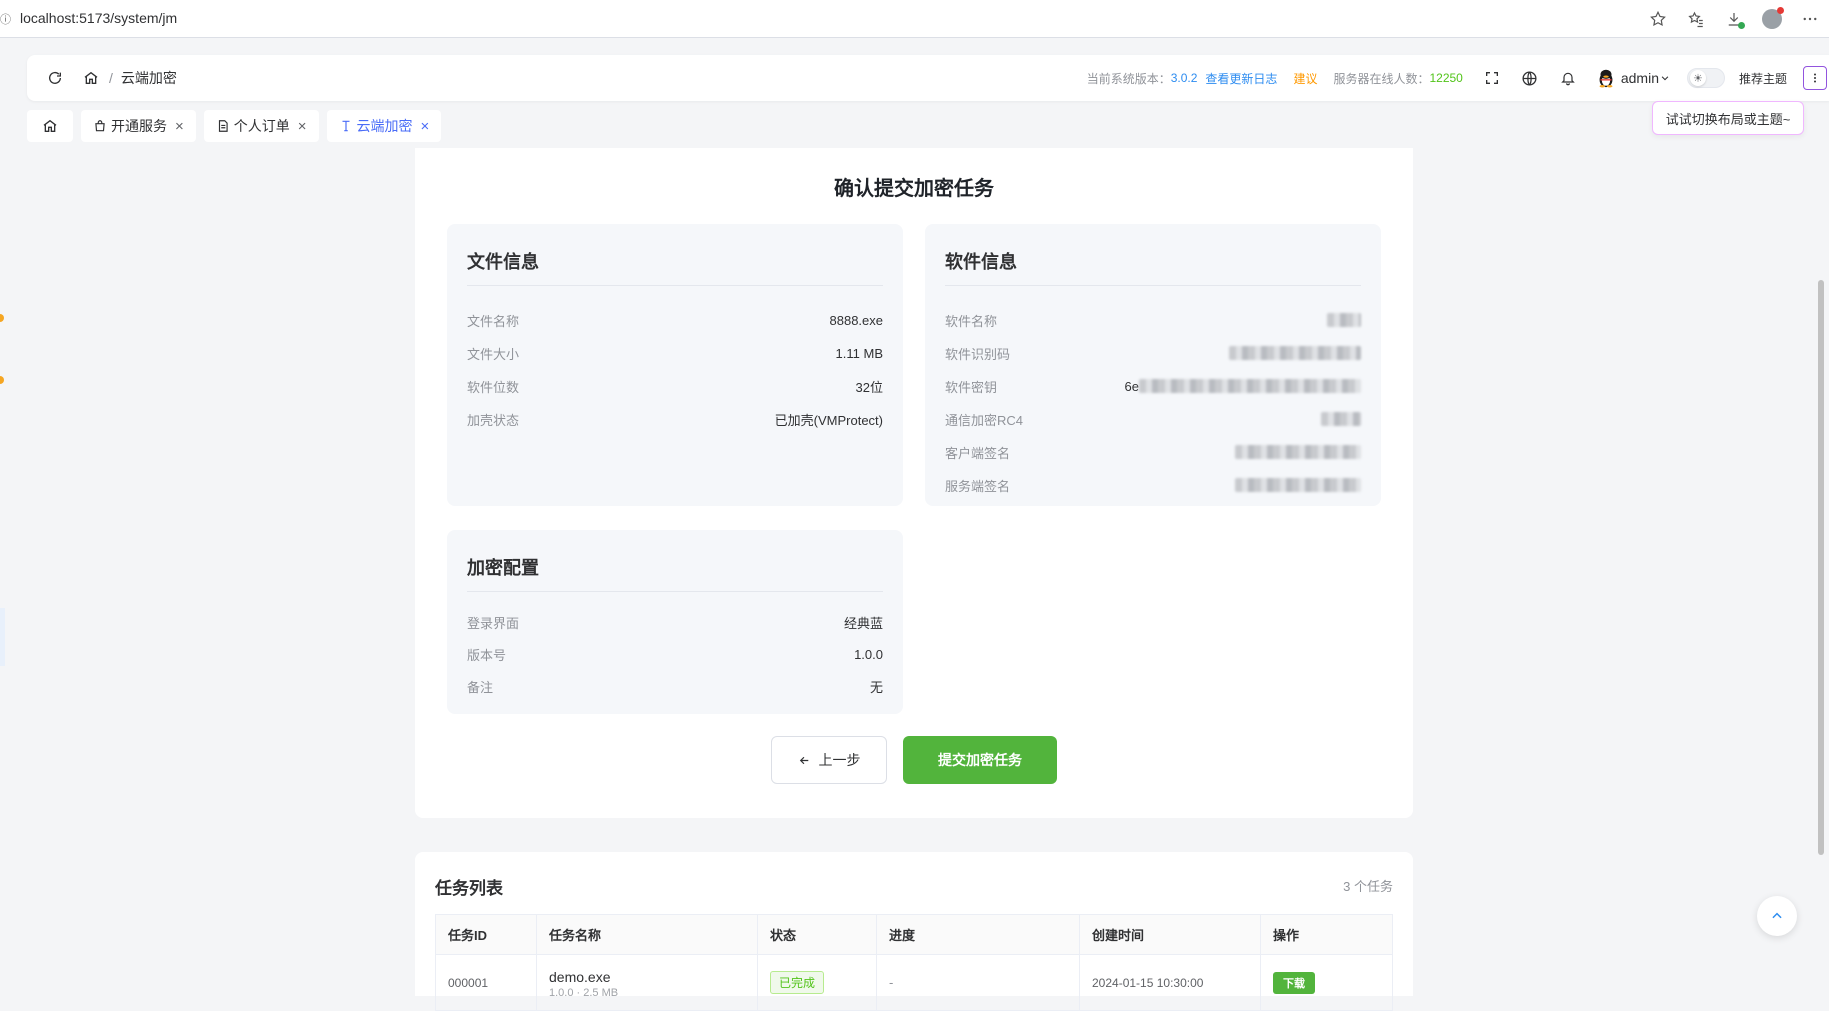  I want to click on browser-actions, so click(1734, 19).